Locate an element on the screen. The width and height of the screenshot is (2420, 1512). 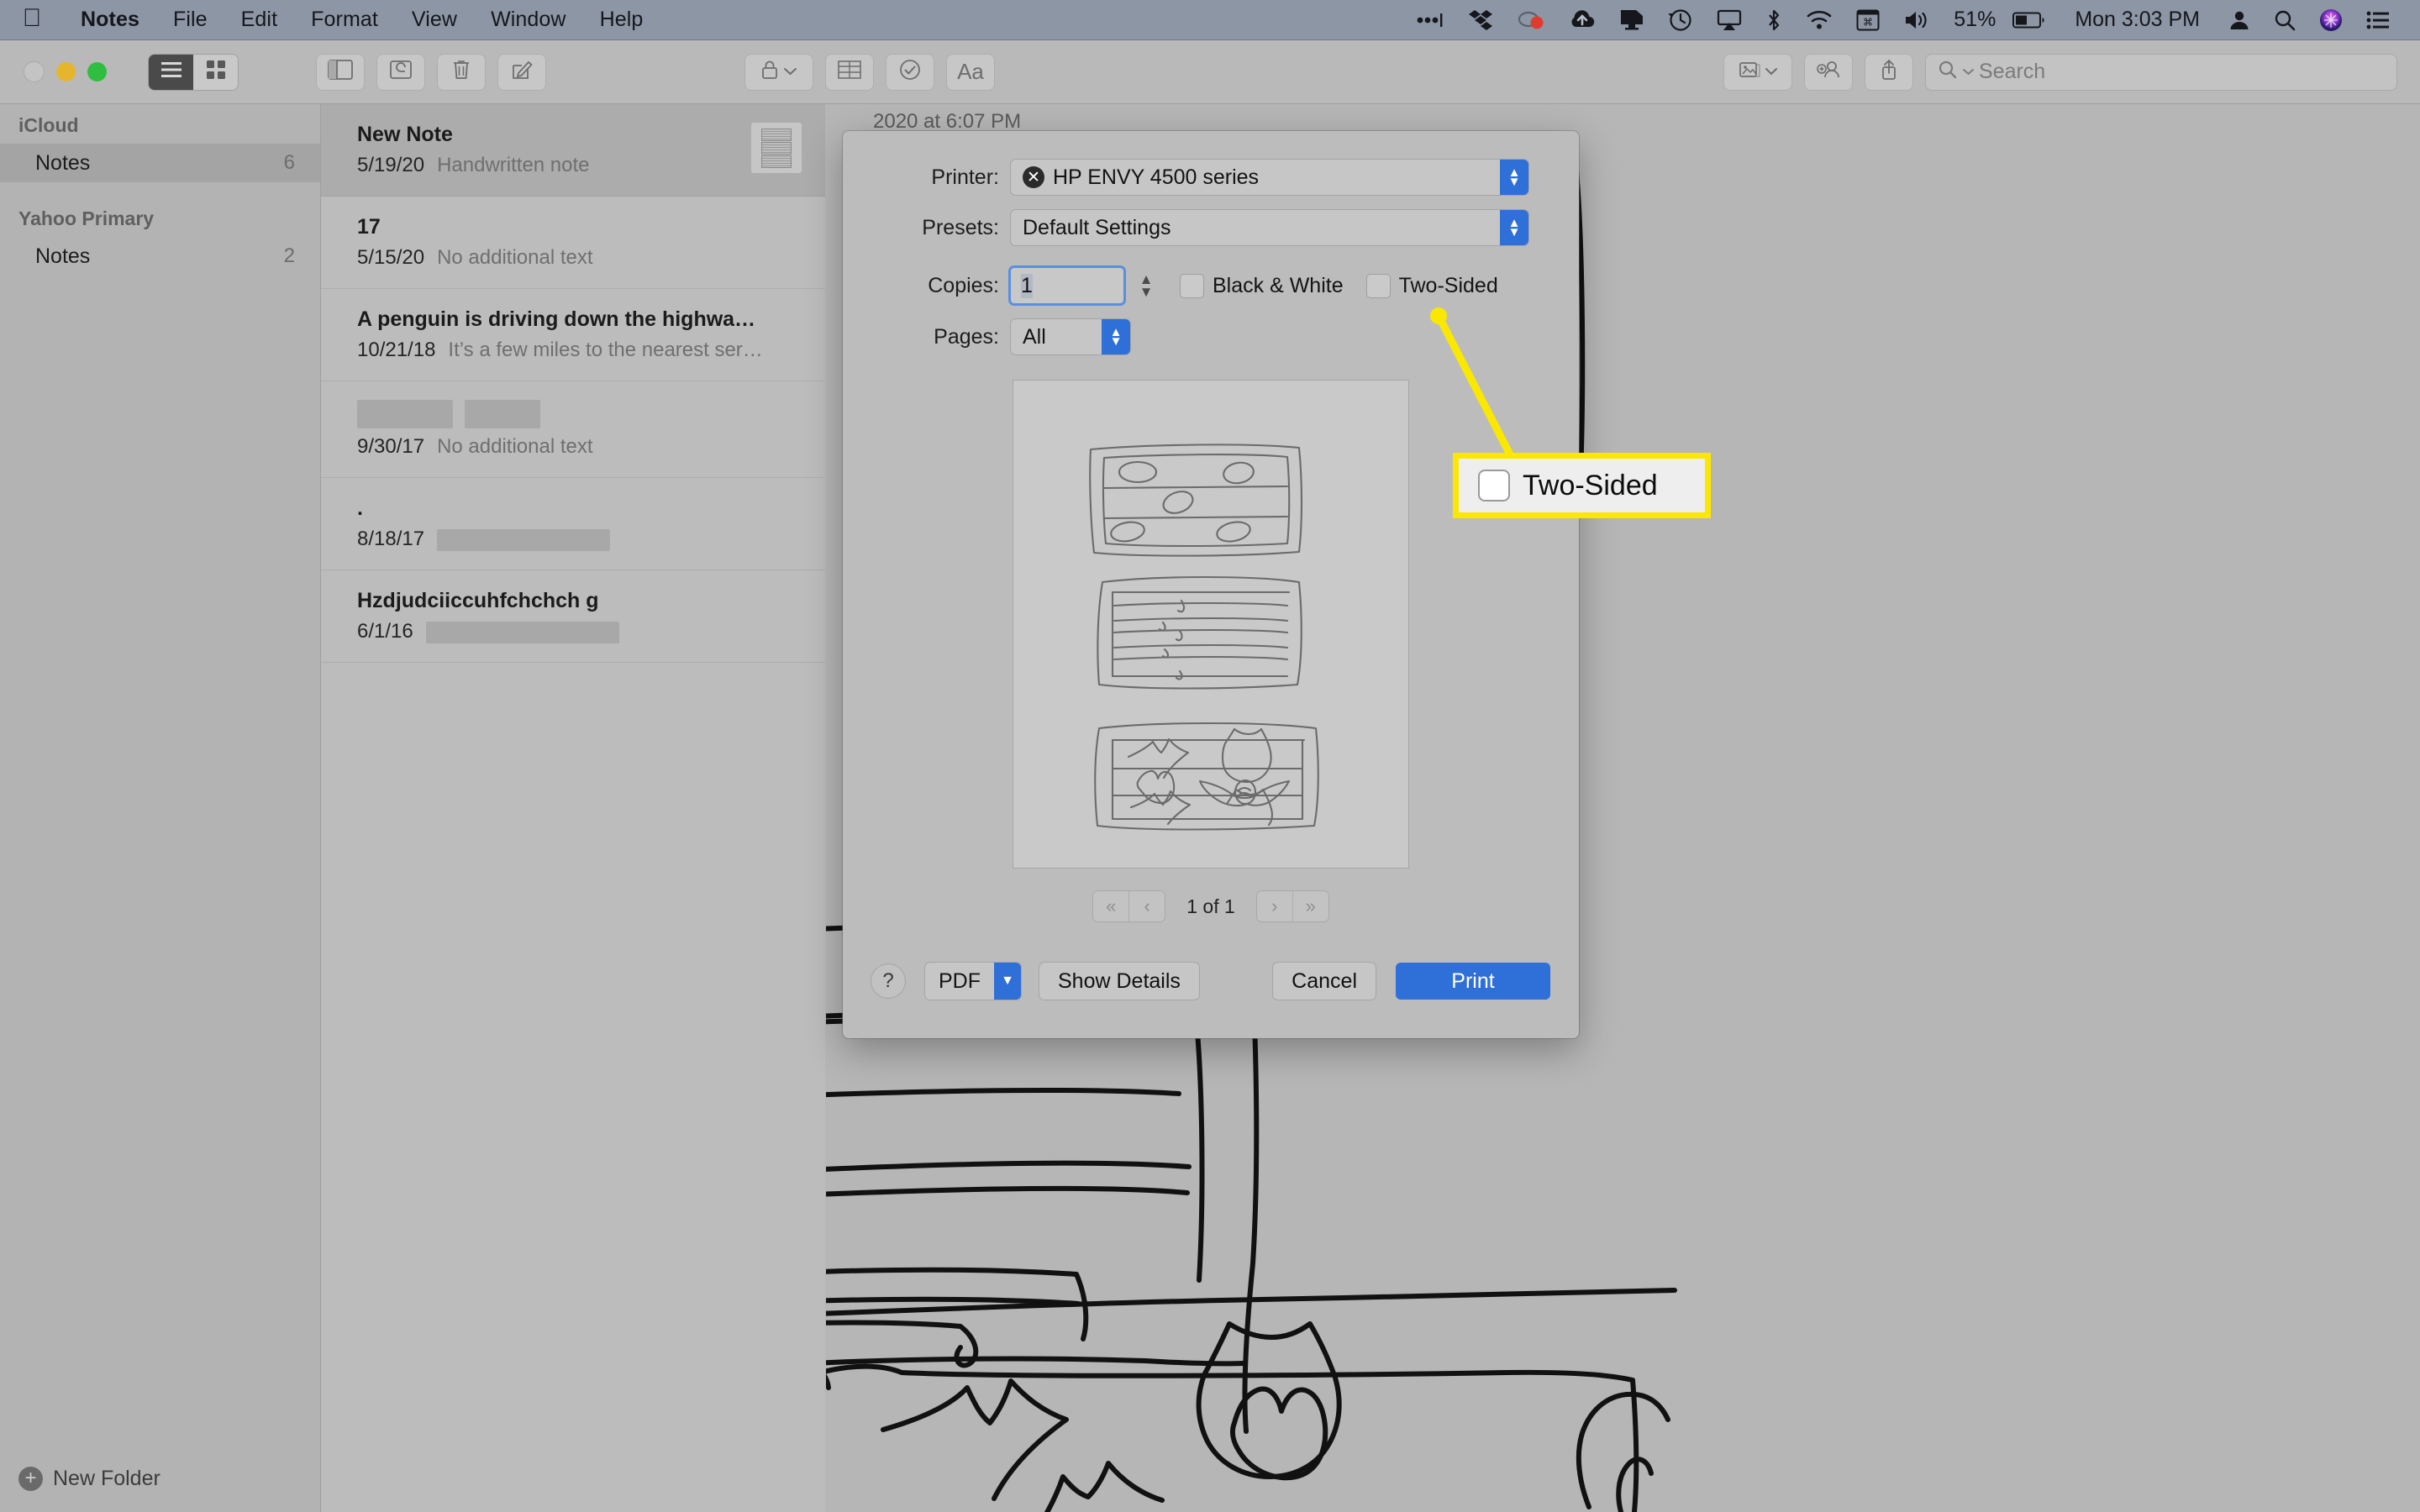
first-page-button: « is located at coordinates (1111, 906).